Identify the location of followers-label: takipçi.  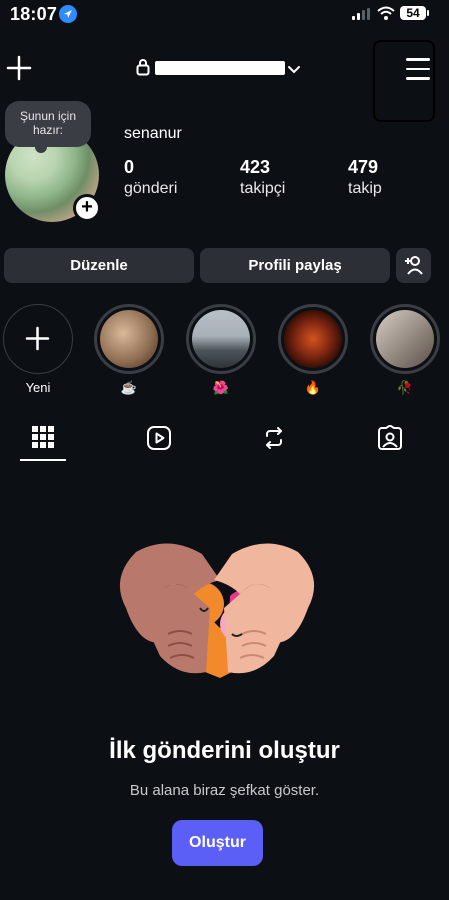
(262, 189).